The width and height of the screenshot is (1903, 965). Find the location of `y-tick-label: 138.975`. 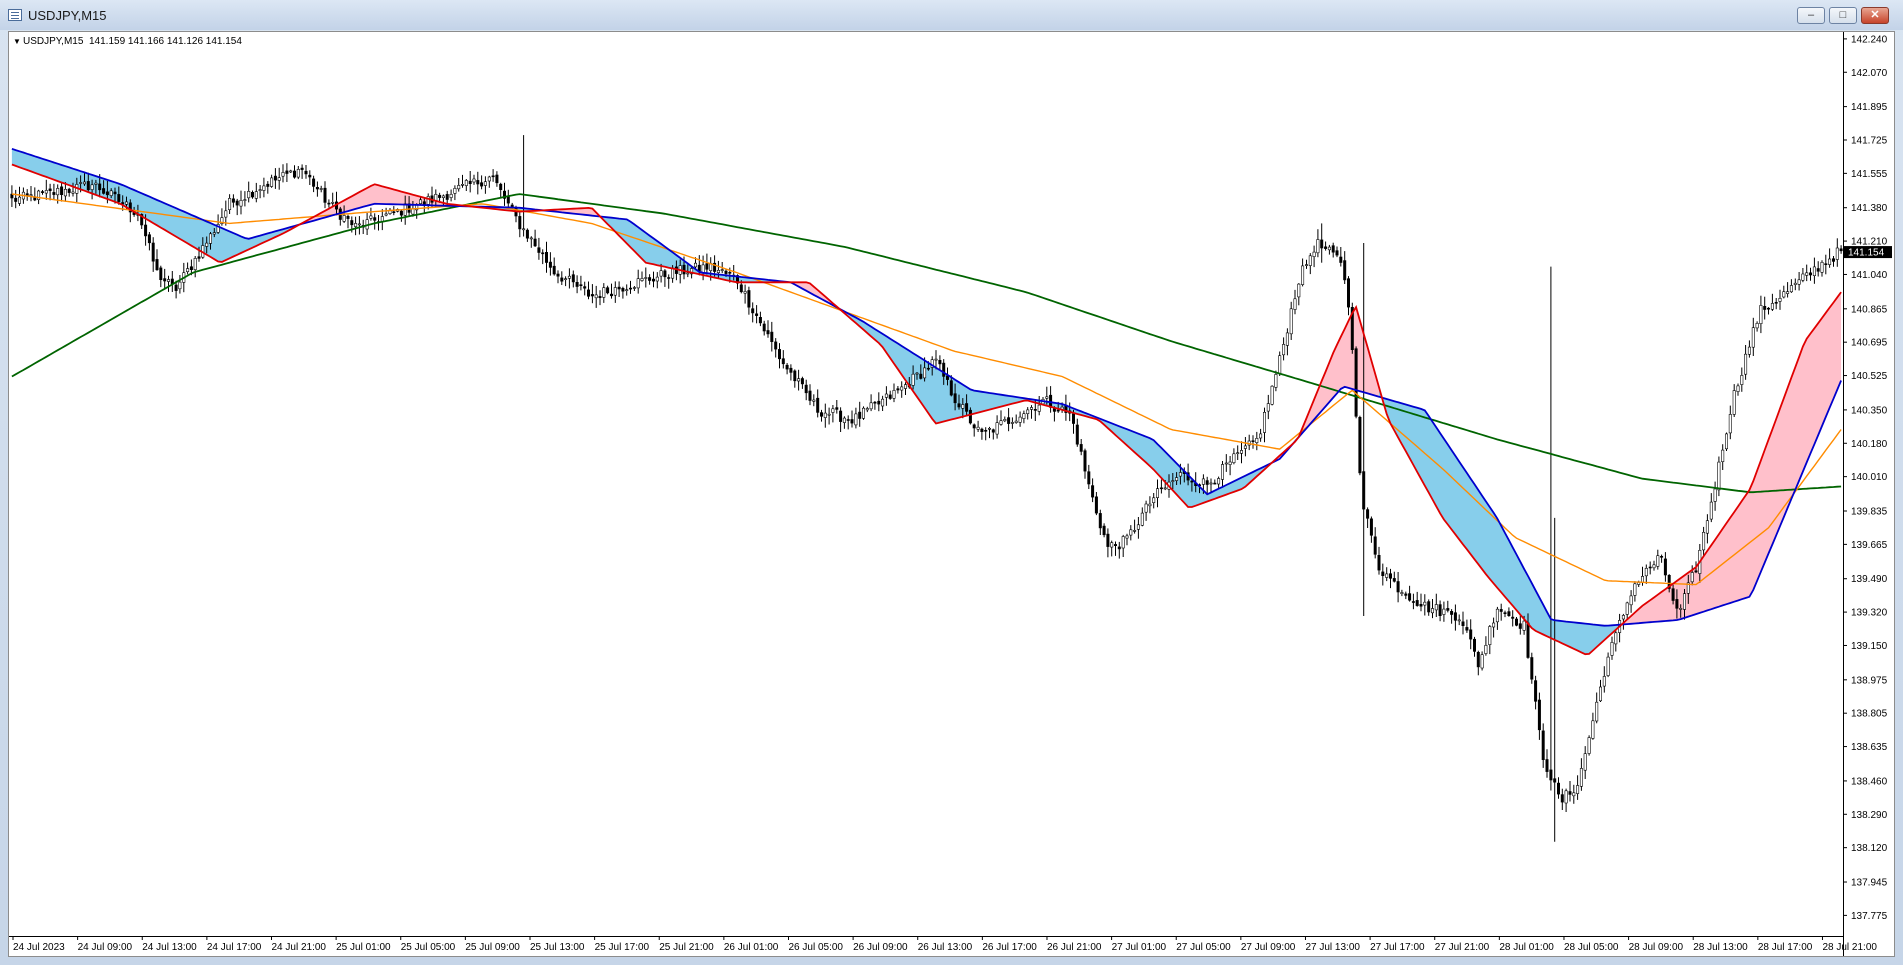

y-tick-label: 138.975 is located at coordinates (1869, 680).